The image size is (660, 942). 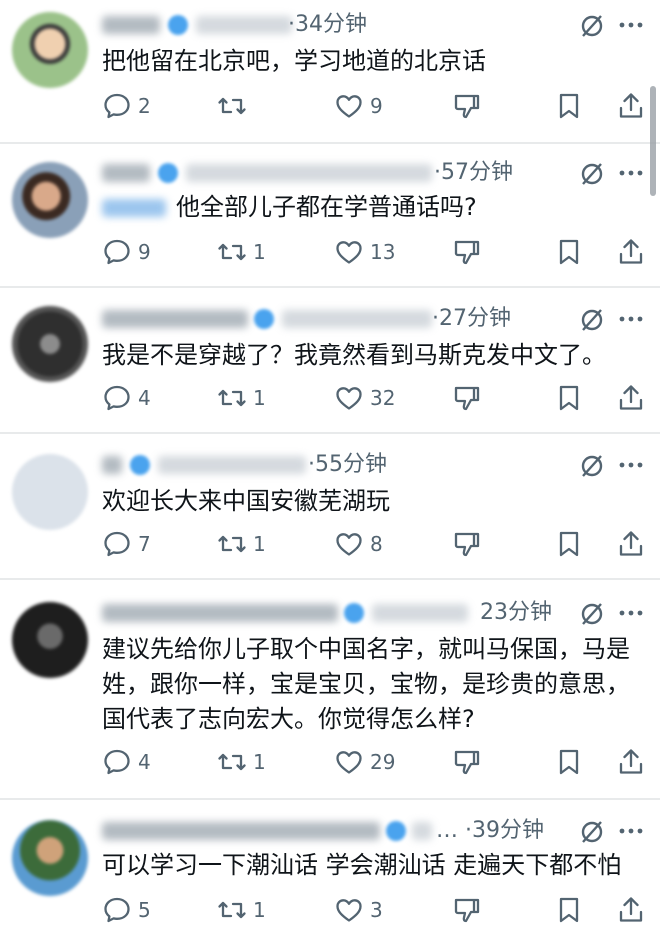 I want to click on reply-button: 2, so click(x=132, y=106).